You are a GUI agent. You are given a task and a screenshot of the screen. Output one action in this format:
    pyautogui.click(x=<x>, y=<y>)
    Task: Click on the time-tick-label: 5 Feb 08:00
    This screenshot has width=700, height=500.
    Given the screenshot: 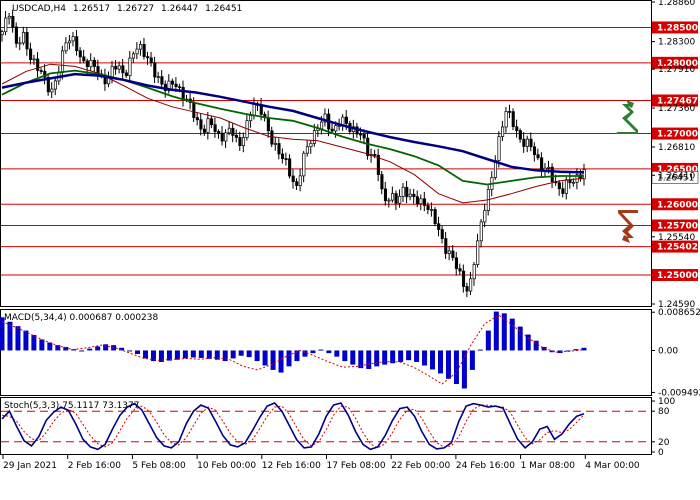 What is the action you would take?
    pyautogui.click(x=159, y=466)
    